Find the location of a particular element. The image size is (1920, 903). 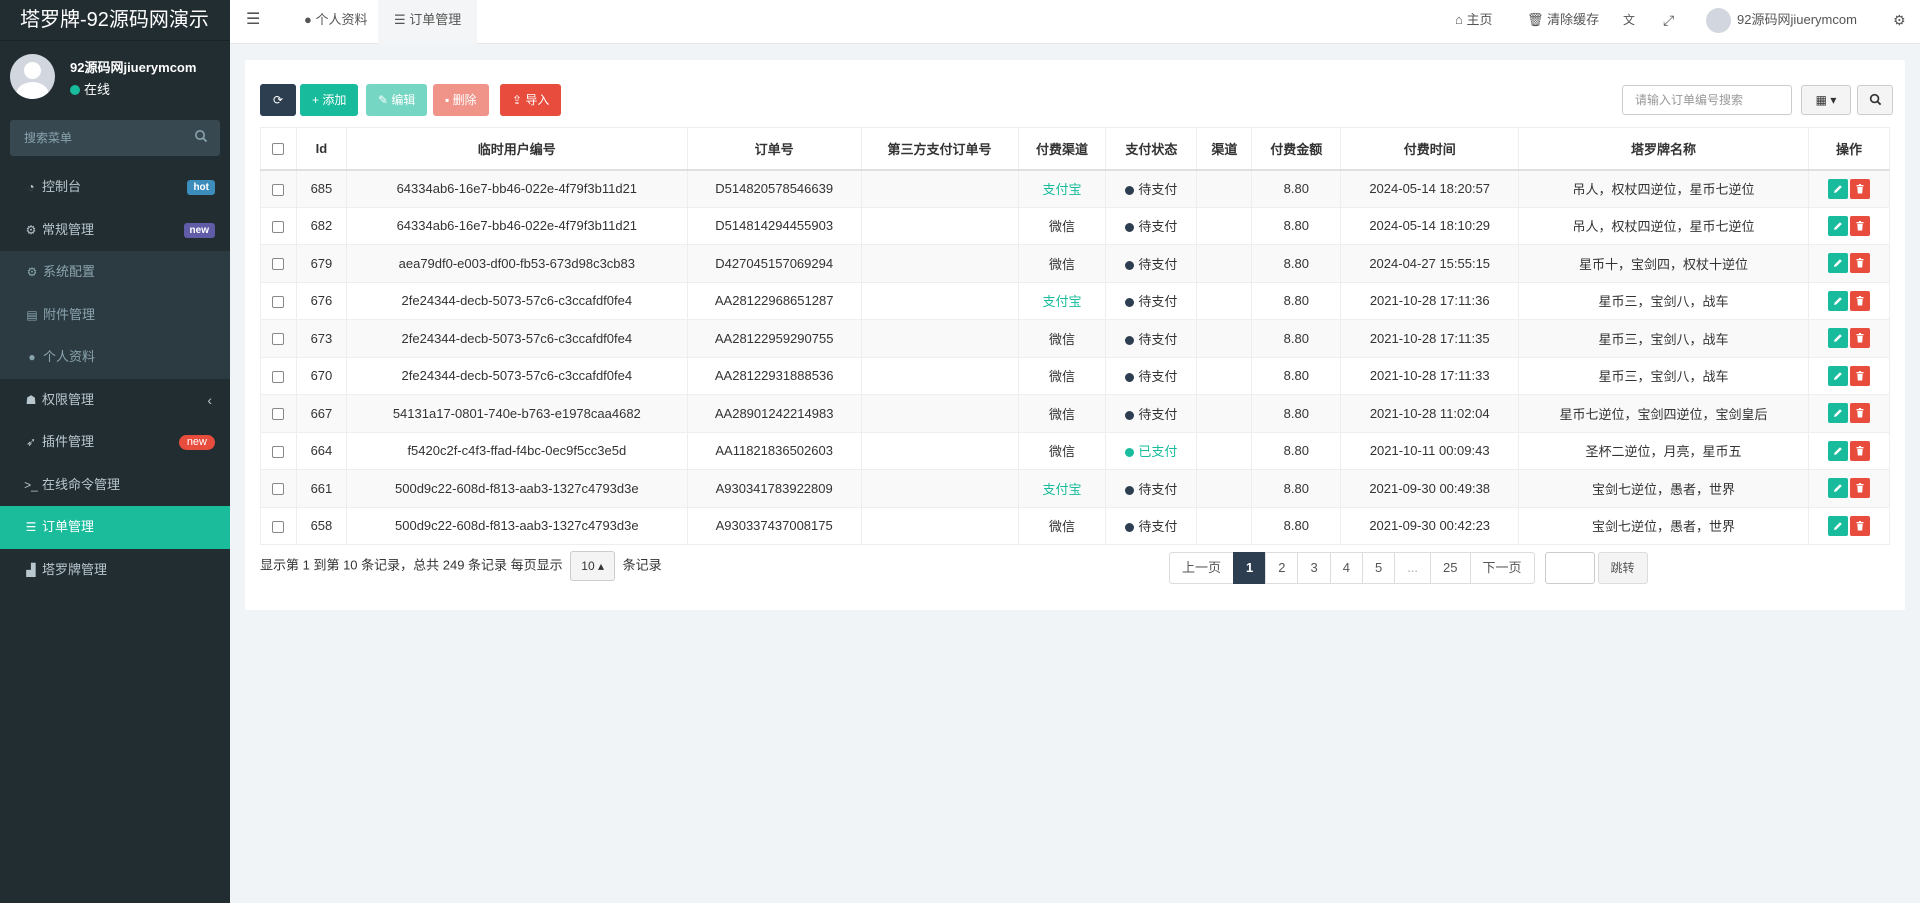

page-button: 2 is located at coordinates (1282, 568).